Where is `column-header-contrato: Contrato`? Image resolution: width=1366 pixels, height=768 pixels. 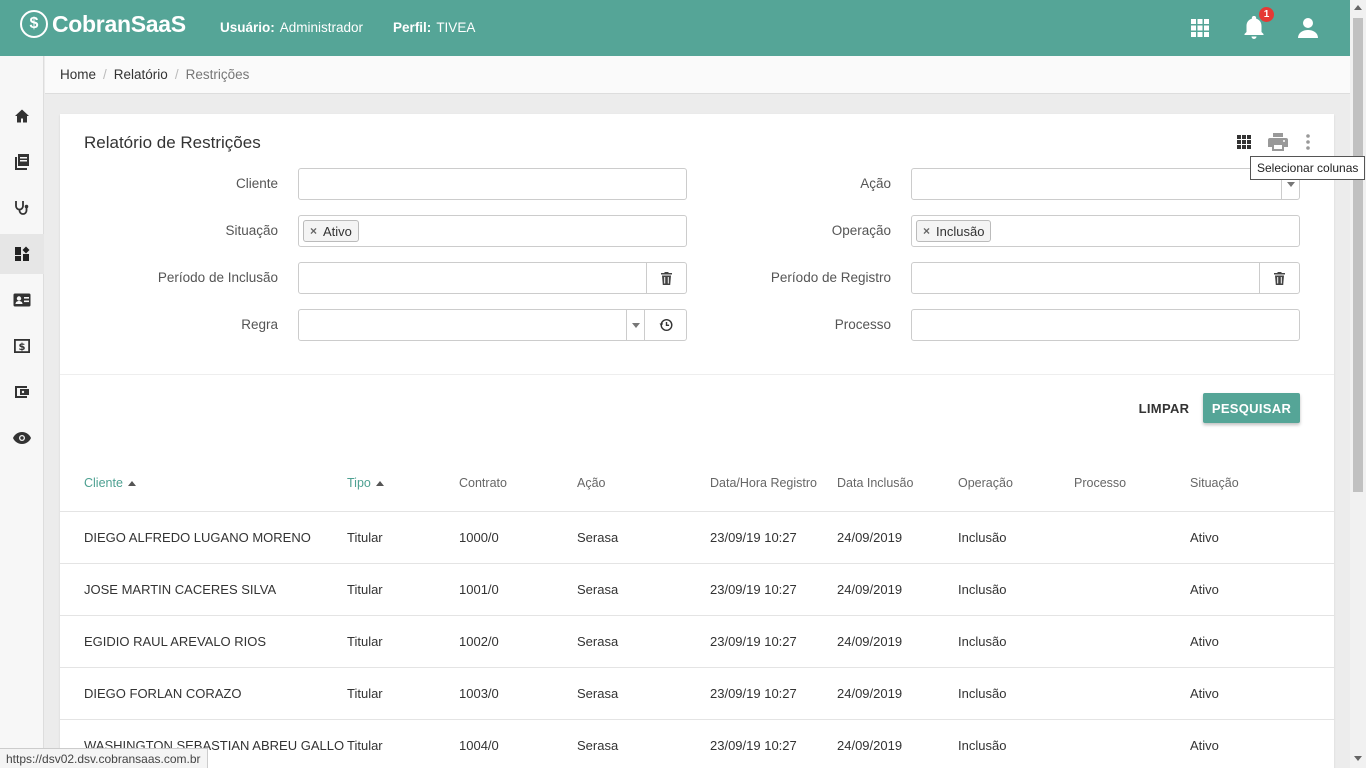 column-header-contrato: Contrato is located at coordinates (483, 483).